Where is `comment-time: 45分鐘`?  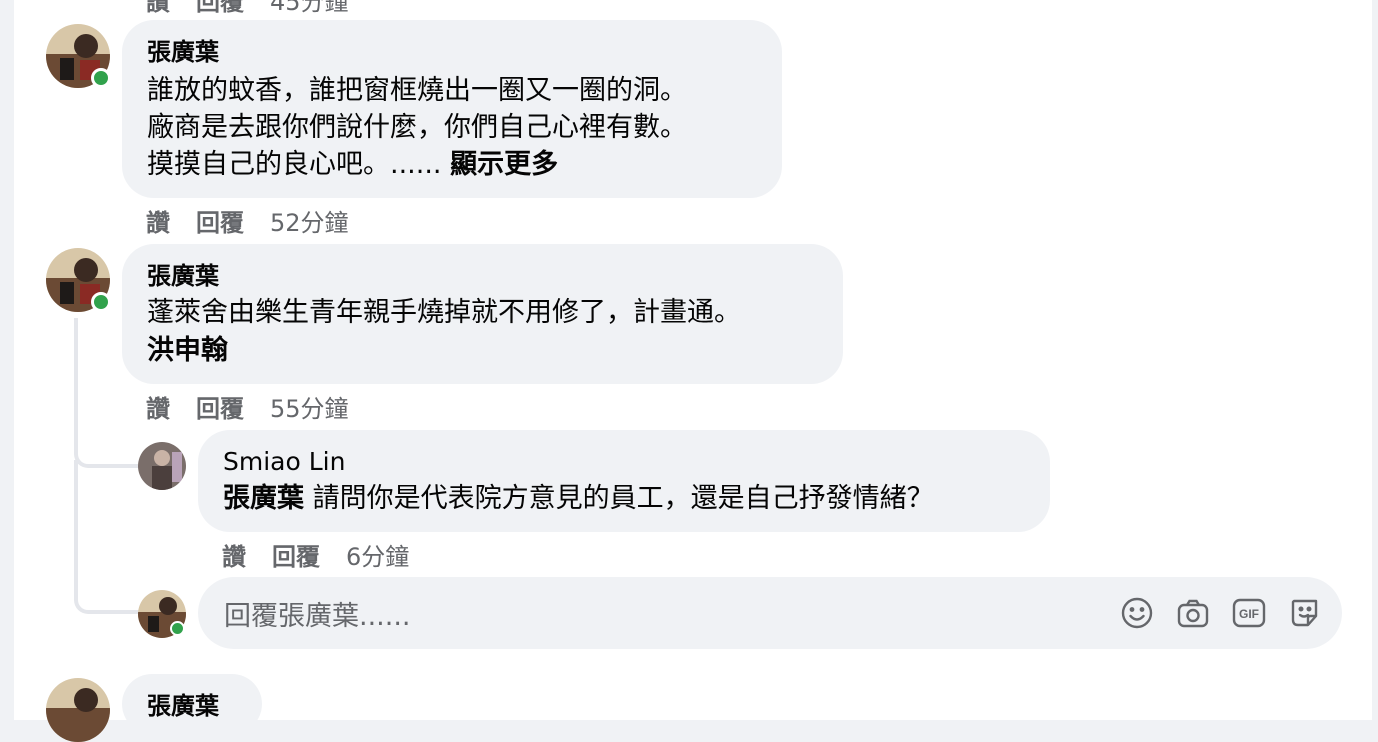
comment-time: 45分鐘 is located at coordinates (309, 8).